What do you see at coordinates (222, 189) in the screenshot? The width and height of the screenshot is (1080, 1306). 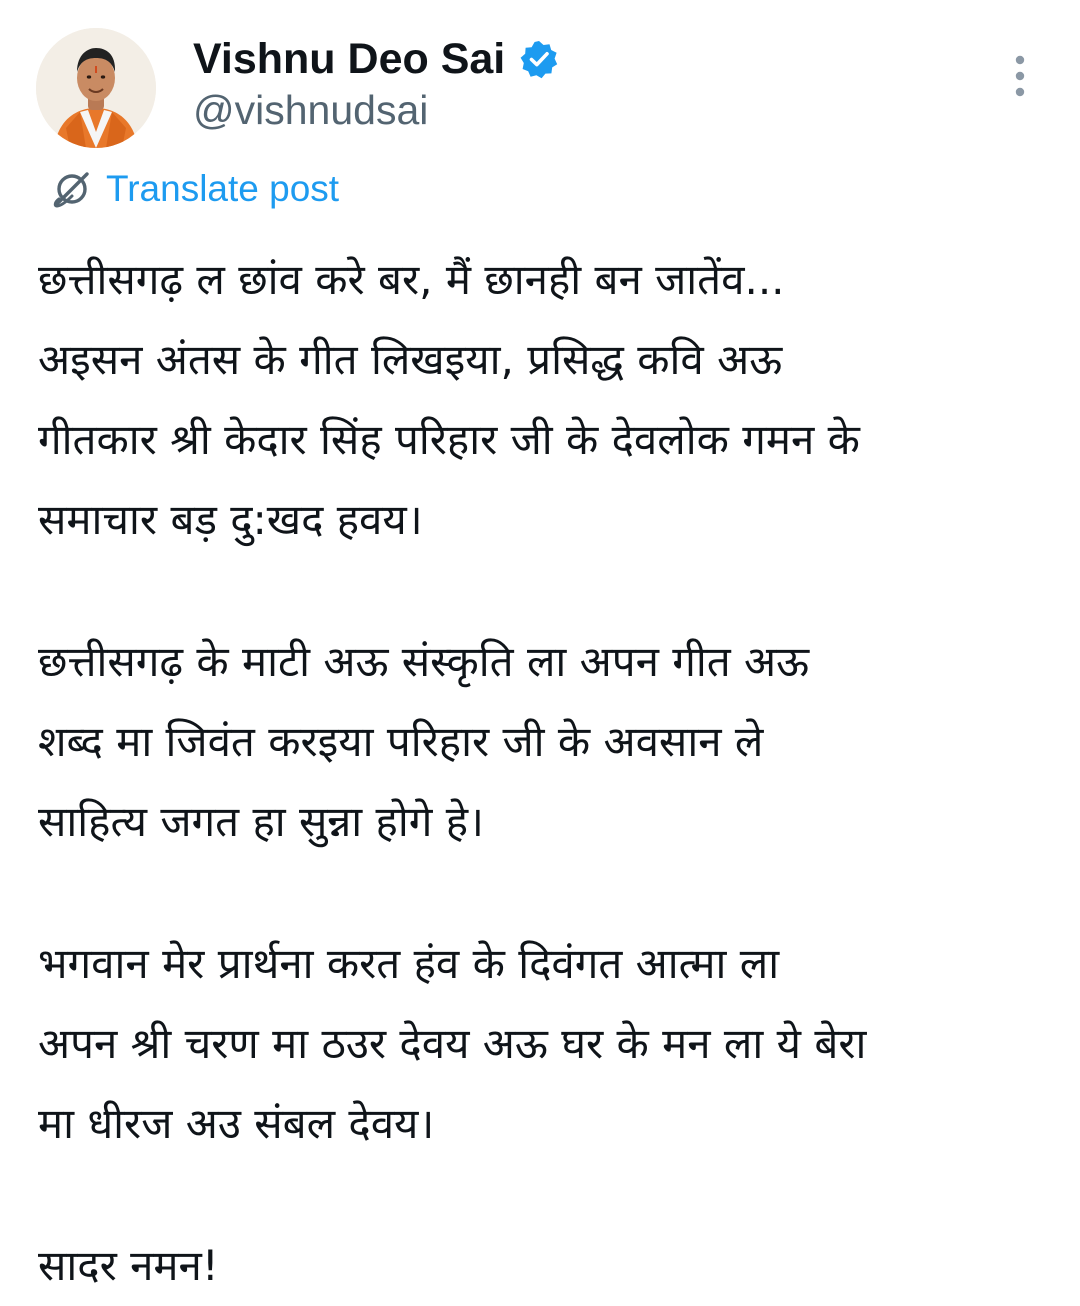 I see `translate-post-label: Translate post` at bounding box center [222, 189].